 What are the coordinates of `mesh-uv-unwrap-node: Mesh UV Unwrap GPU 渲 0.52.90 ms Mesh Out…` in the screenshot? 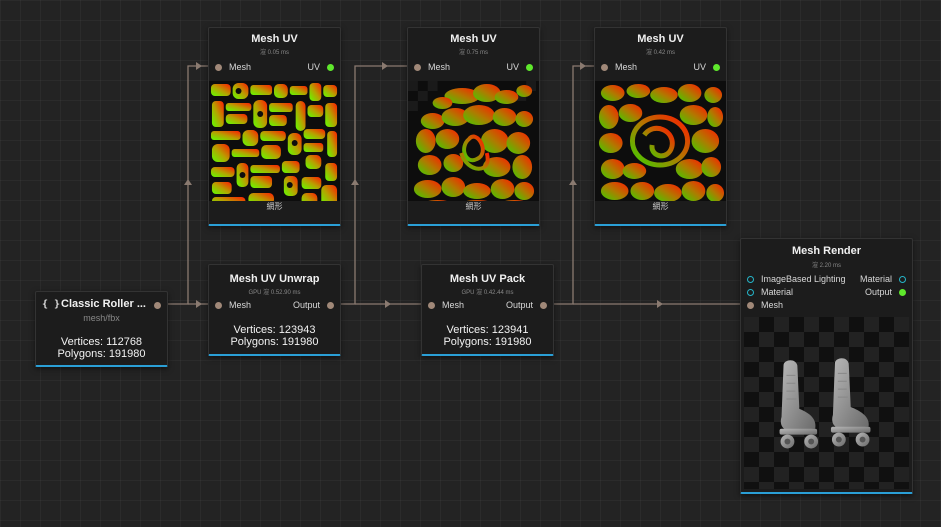 It's located at (274, 310).